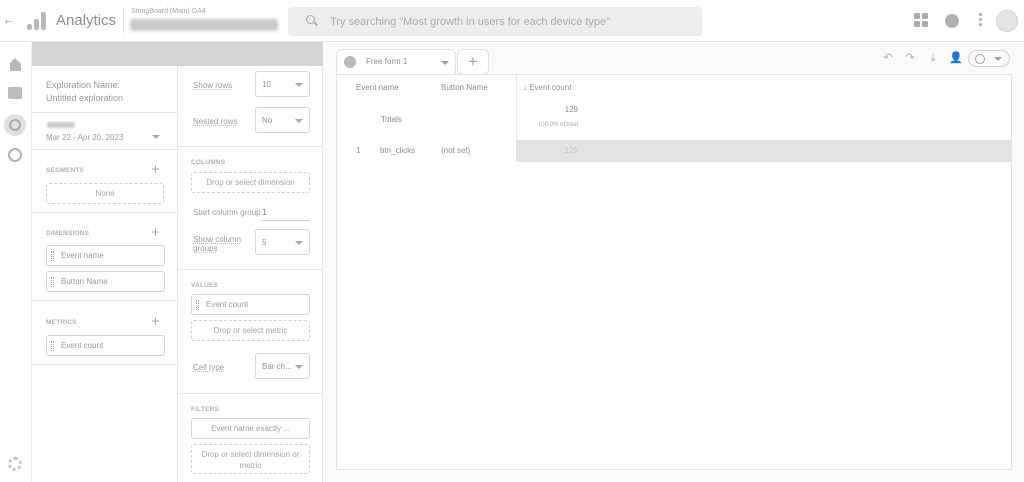 The height and width of the screenshot is (482, 1024). I want to click on avatar, so click(1007, 21).